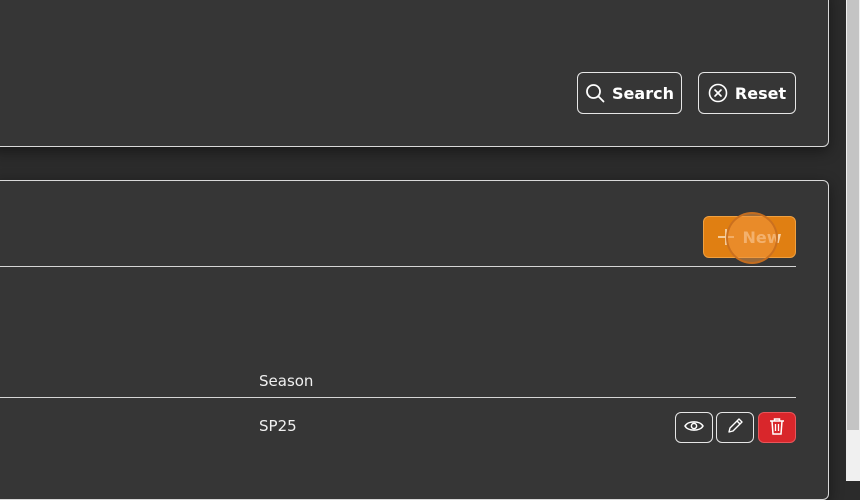 The image size is (860, 500). I want to click on edit-button, so click(735, 427).